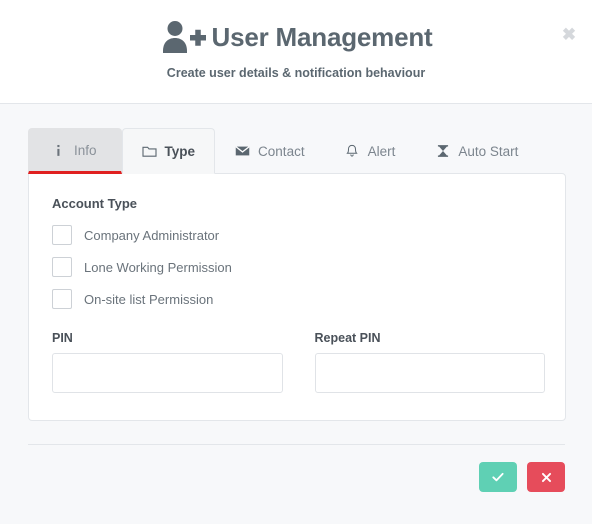 Image resolution: width=592 pixels, height=524 pixels. Describe the element at coordinates (149, 299) in the screenshot. I see `checkbox-label-on-site-list-permission: On-site list Permission` at that location.